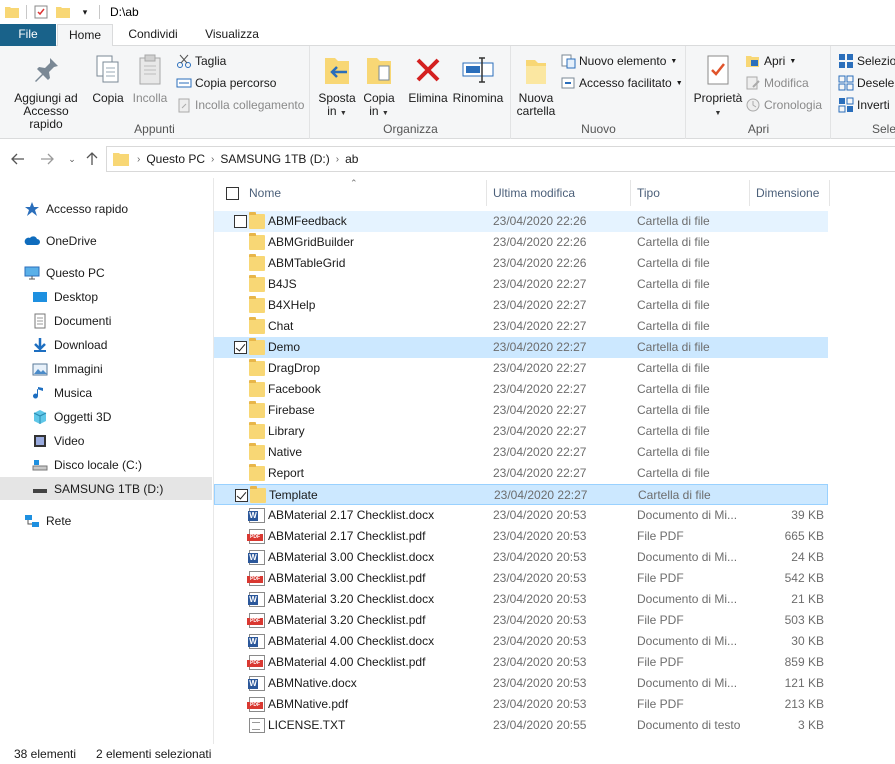 Image resolution: width=895 pixels, height=764 pixels. What do you see at coordinates (500, 159) in the screenshot?
I see `address-bar: › Questo PC › SAMSUNG 1TB (D:) › ab` at bounding box center [500, 159].